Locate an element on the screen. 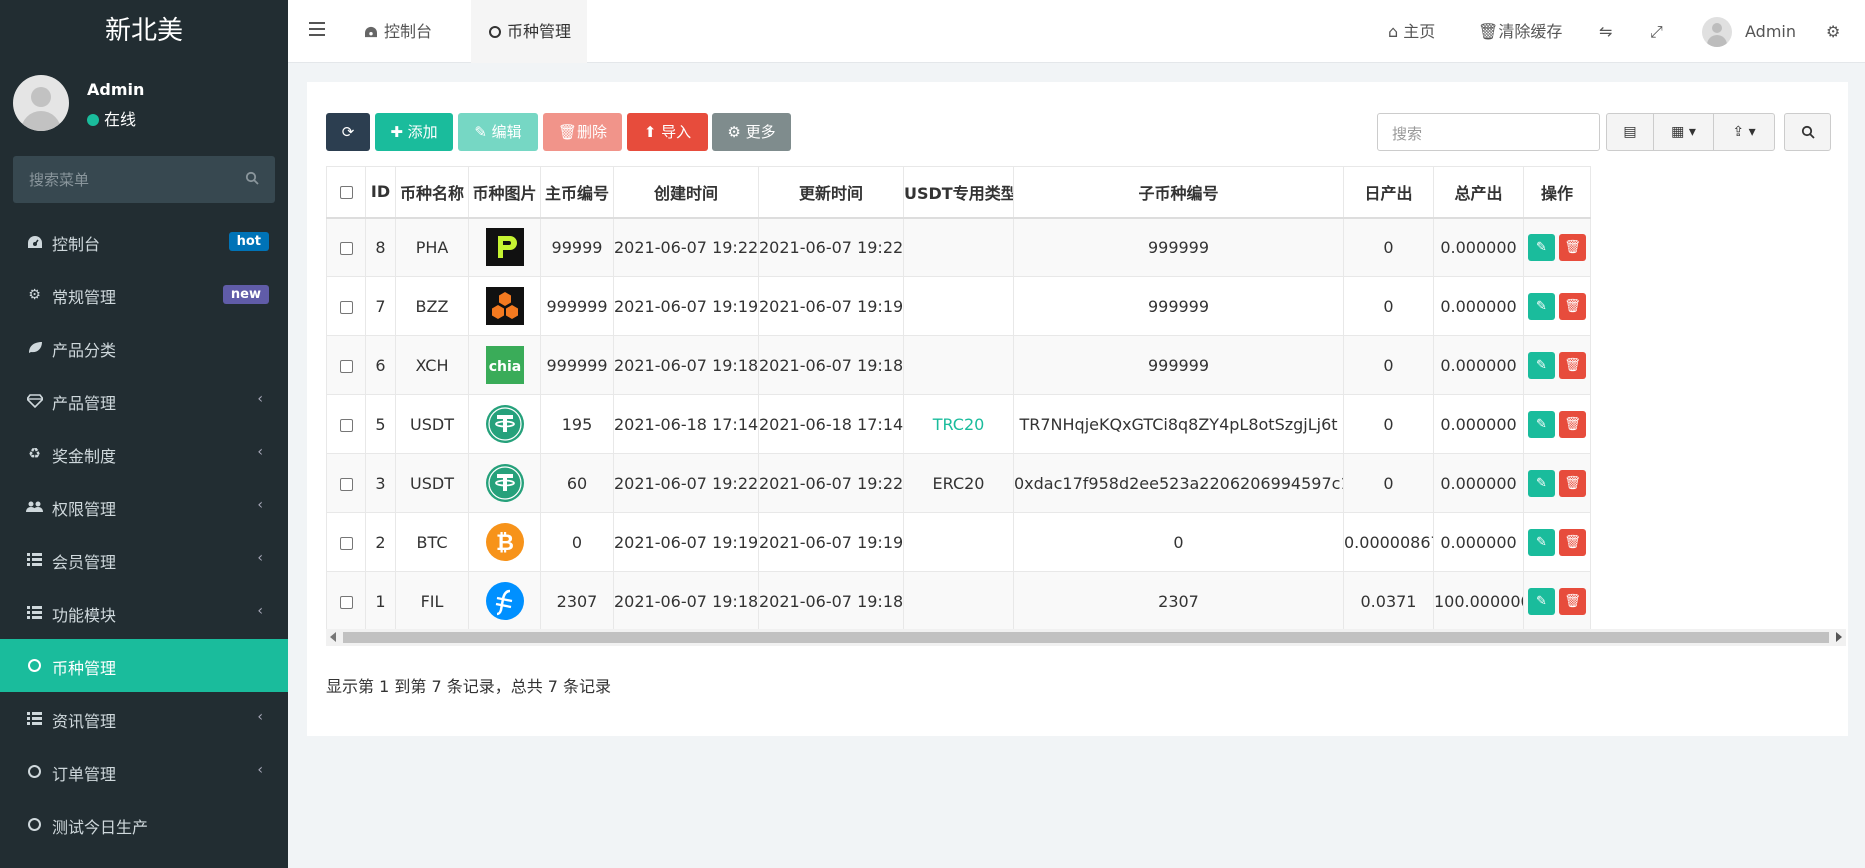  sidebar-item-bonus: ♻ 奖金制度 ‹ is located at coordinates (144, 453).